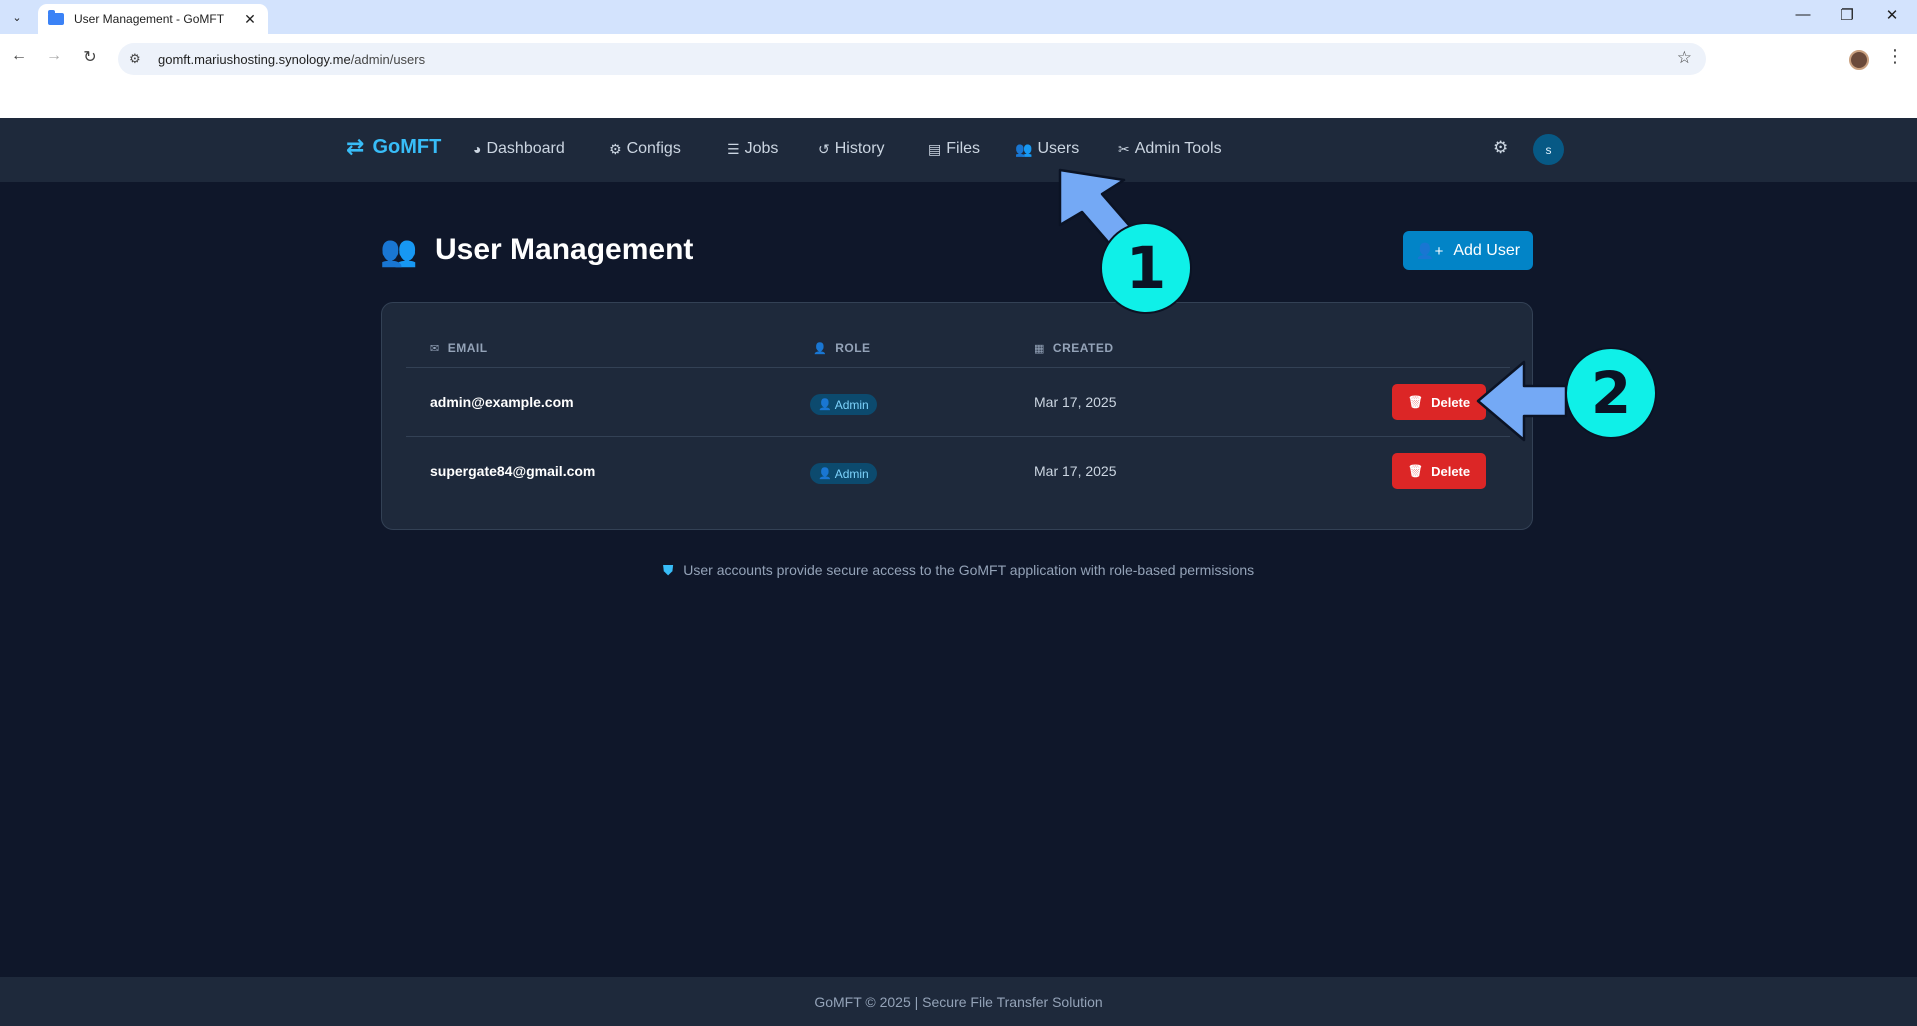 The height and width of the screenshot is (1026, 1917). Describe the element at coordinates (1146, 268) in the screenshot. I see `annotation-step-1: 1` at that location.